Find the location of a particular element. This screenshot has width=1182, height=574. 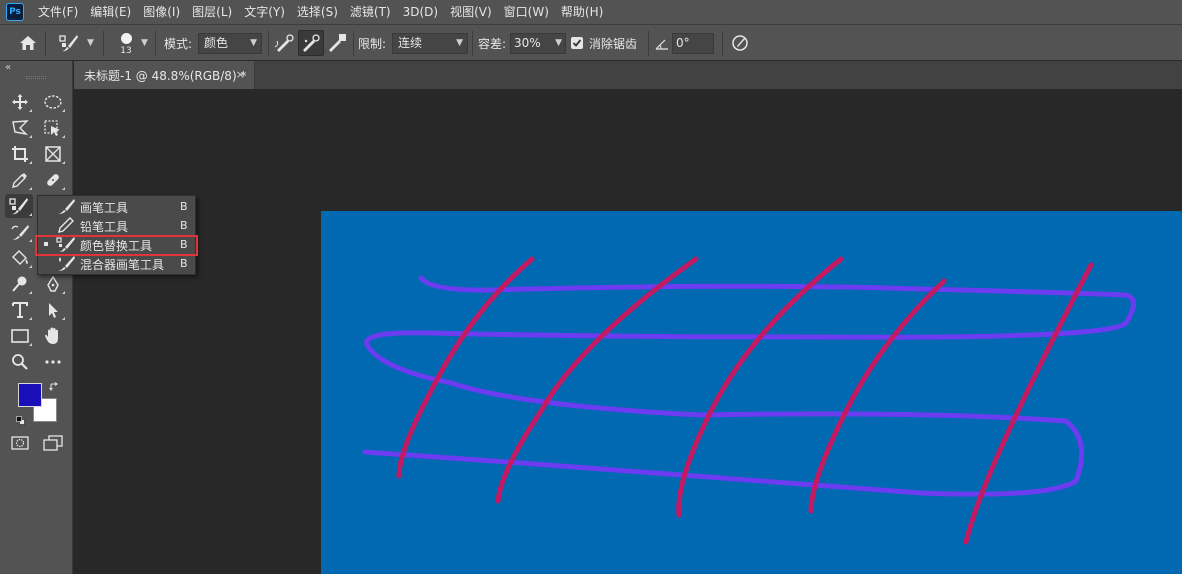

flyout-item-label: 混合器画笔工具 is located at coordinates (122, 265).